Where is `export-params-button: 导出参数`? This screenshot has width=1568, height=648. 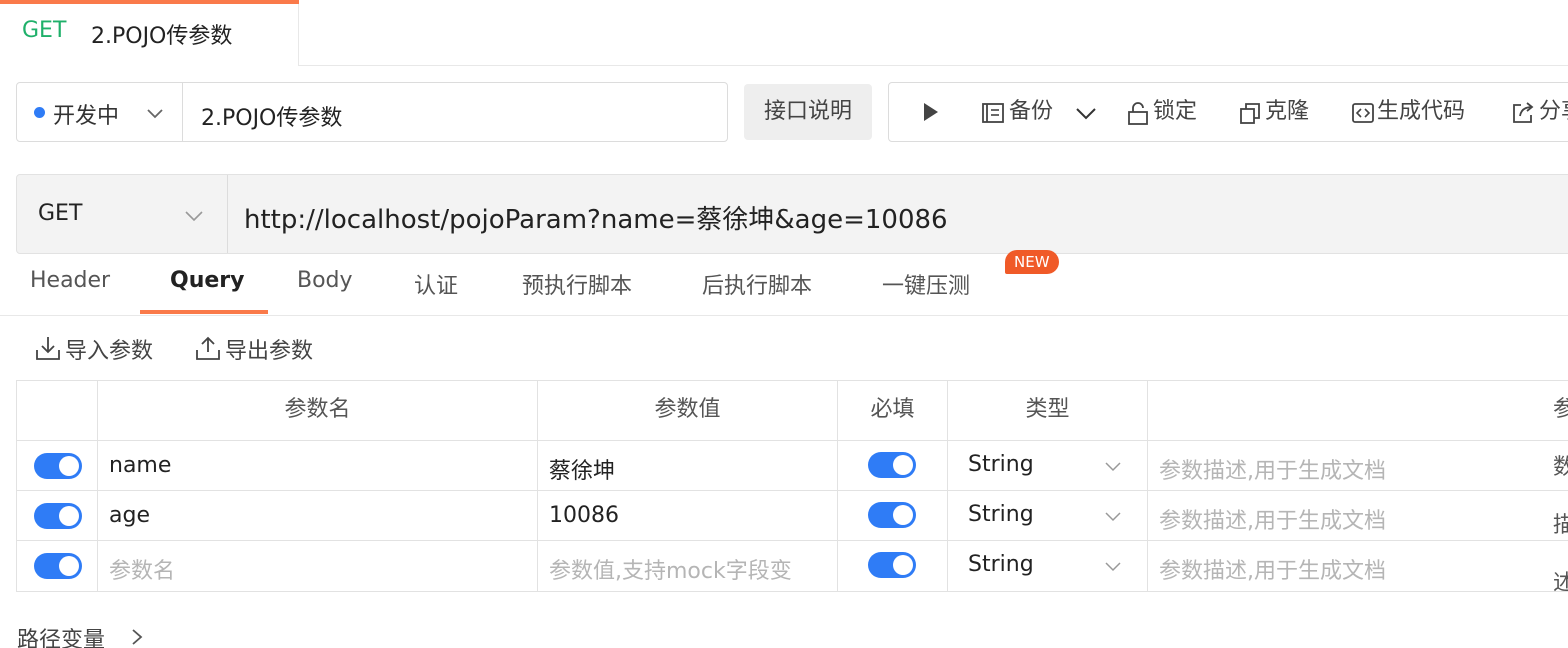
export-params-button: 导出参数 is located at coordinates (260, 348).